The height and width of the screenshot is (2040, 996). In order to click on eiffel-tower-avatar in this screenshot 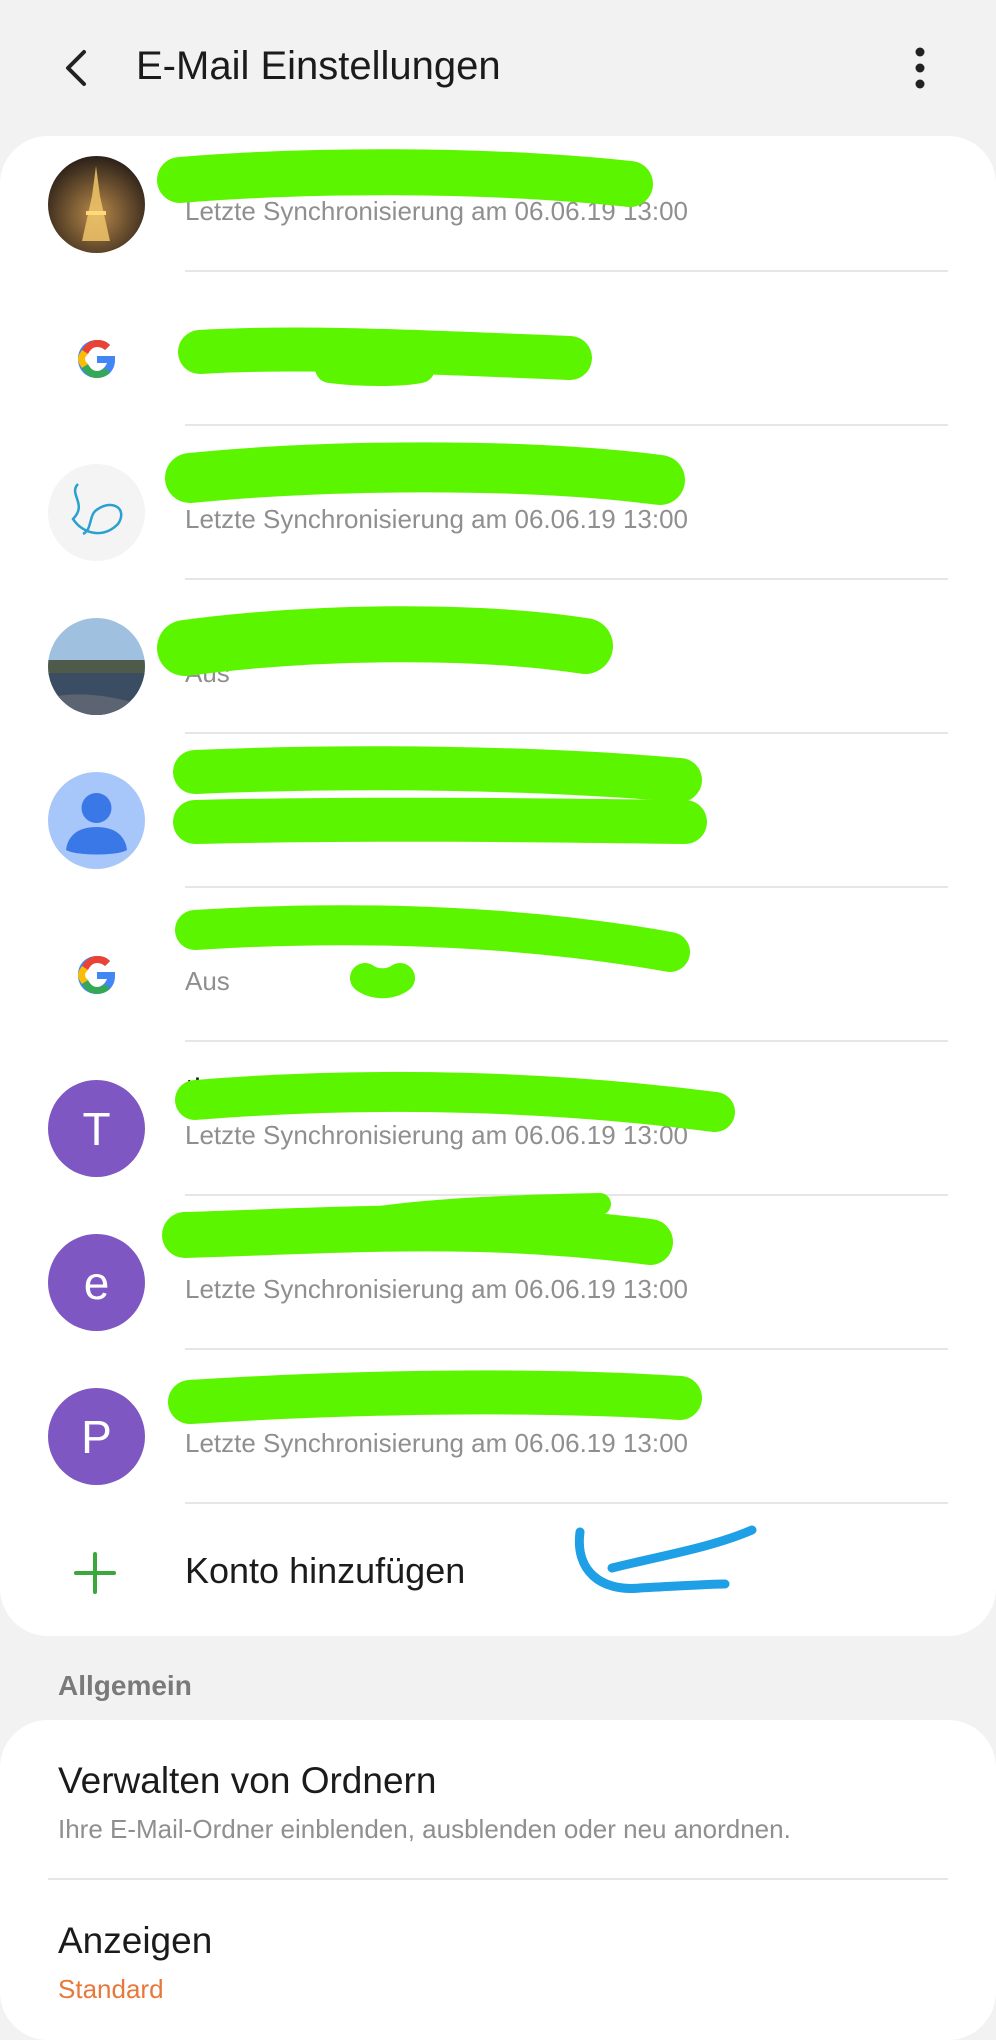, I will do `click(96, 204)`.